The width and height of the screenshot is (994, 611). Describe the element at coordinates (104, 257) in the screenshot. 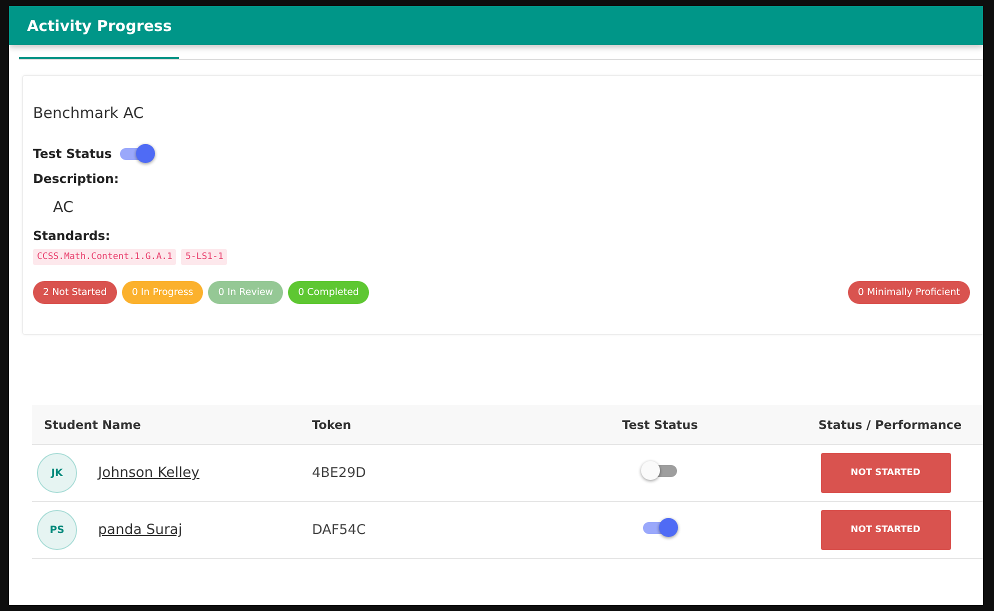

I see `standard-tag: CCSS.Math.Content.1.G.A.1` at that location.